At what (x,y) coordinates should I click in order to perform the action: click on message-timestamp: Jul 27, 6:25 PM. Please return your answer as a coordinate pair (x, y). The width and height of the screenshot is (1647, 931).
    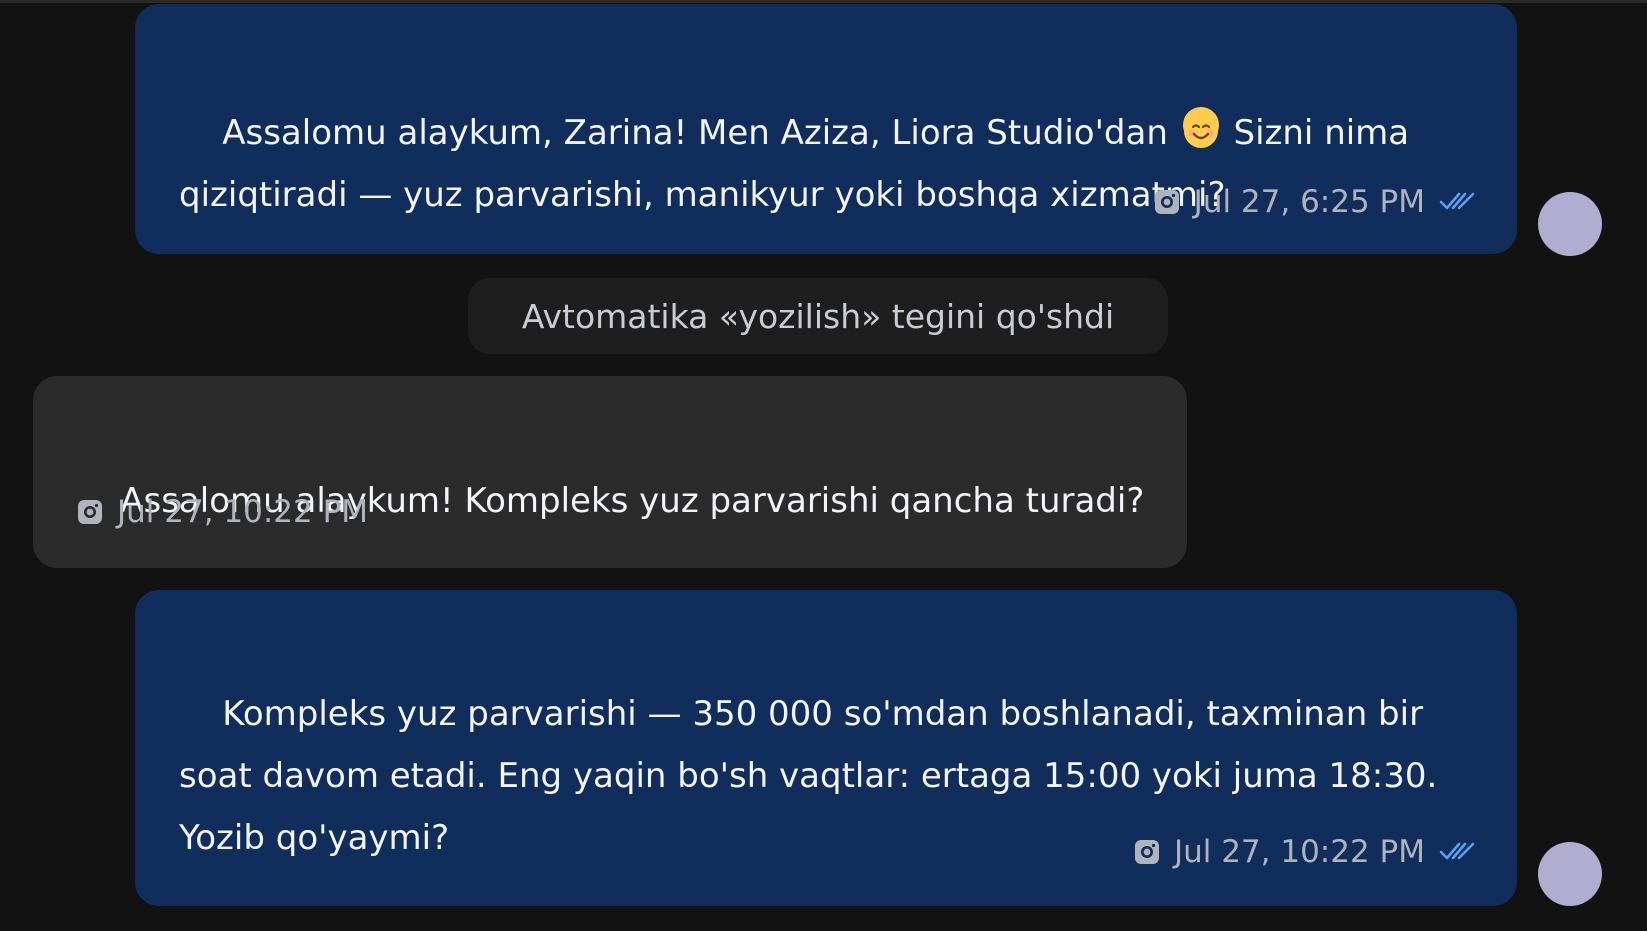
    Looking at the image, I should click on (1309, 202).